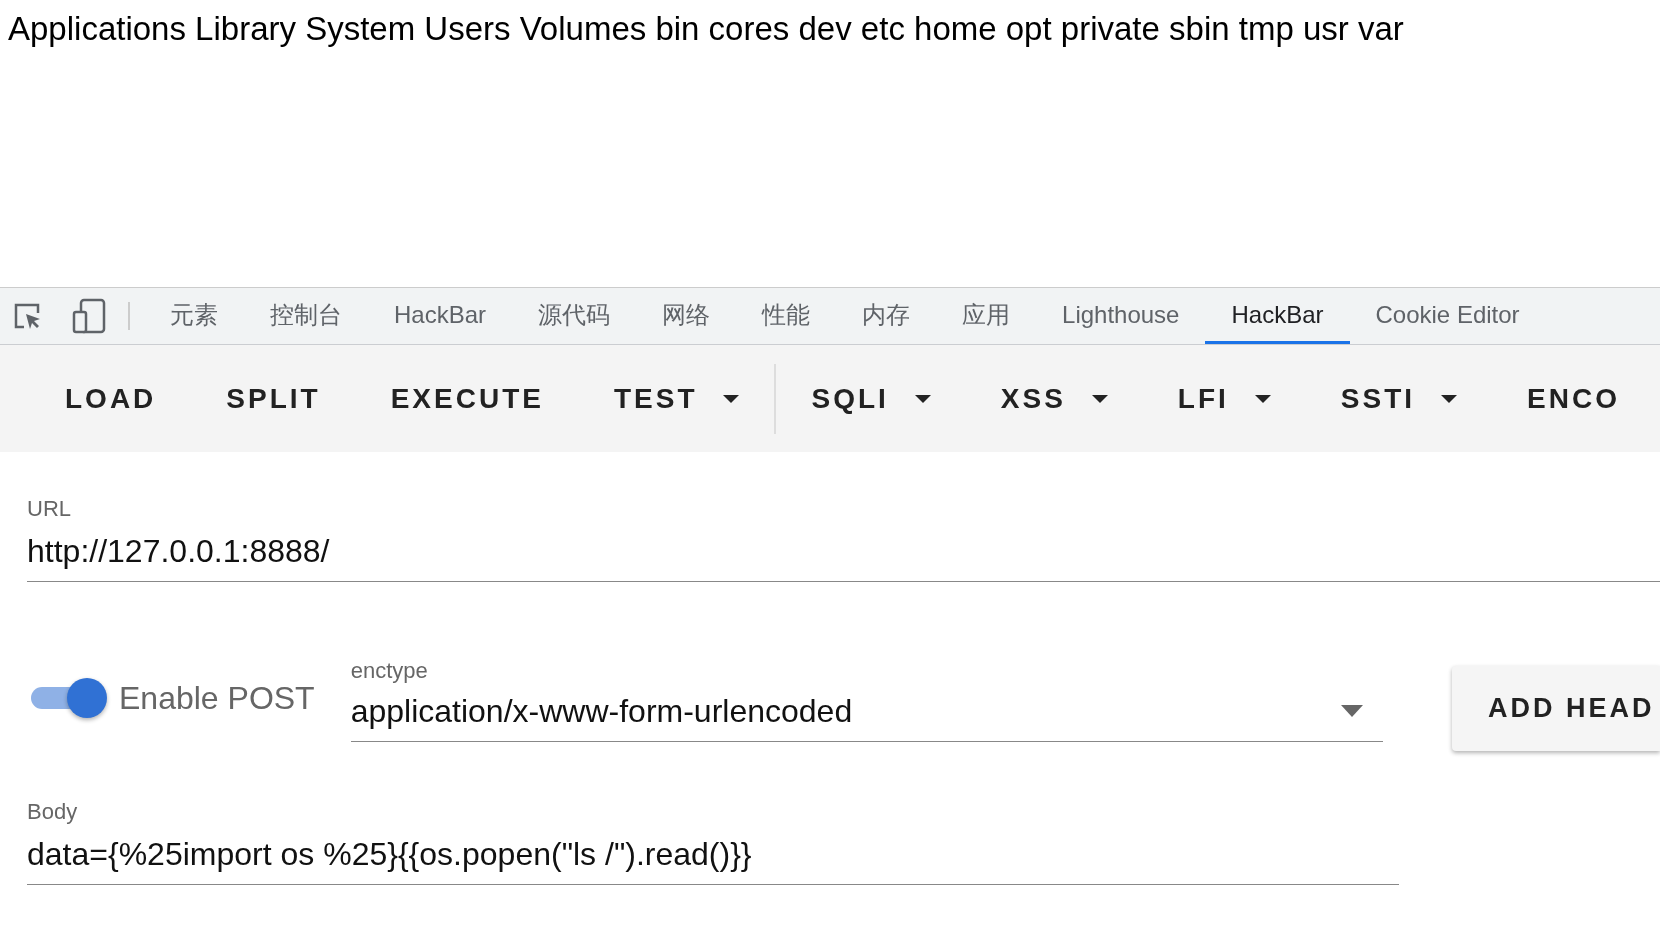 The image size is (1660, 926). Describe the element at coordinates (574, 316) in the screenshot. I see `devtools-tab: 源代码` at that location.